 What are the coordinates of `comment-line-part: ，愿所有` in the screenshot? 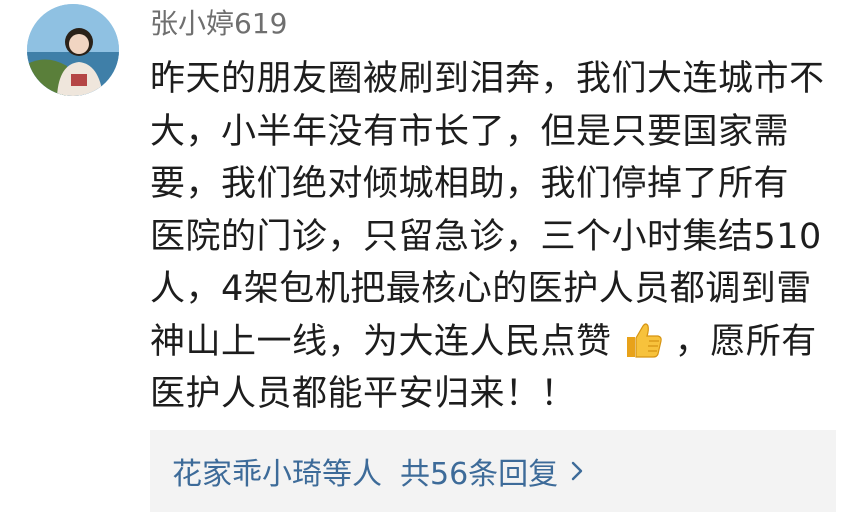 It's located at (745, 341).